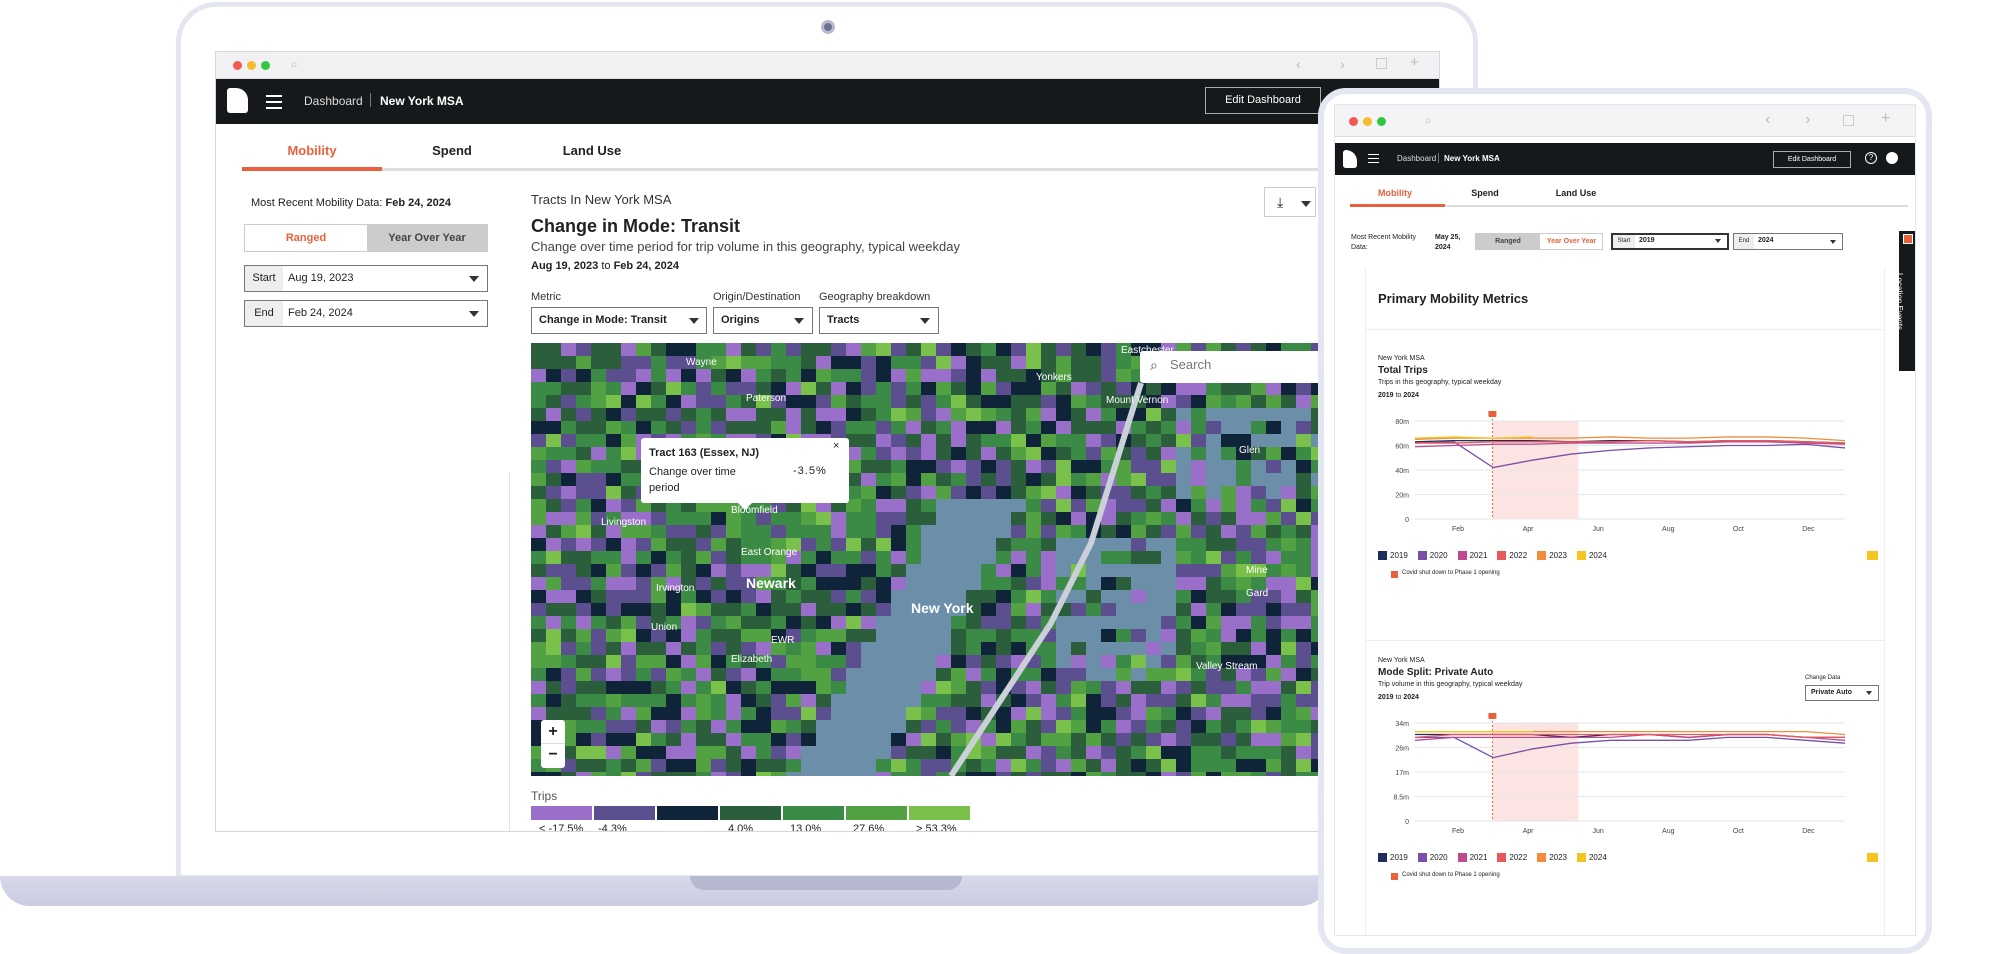 This screenshot has width=2000, height=954. I want to click on end-date-select: End Feb 24, 2024, so click(366, 313).